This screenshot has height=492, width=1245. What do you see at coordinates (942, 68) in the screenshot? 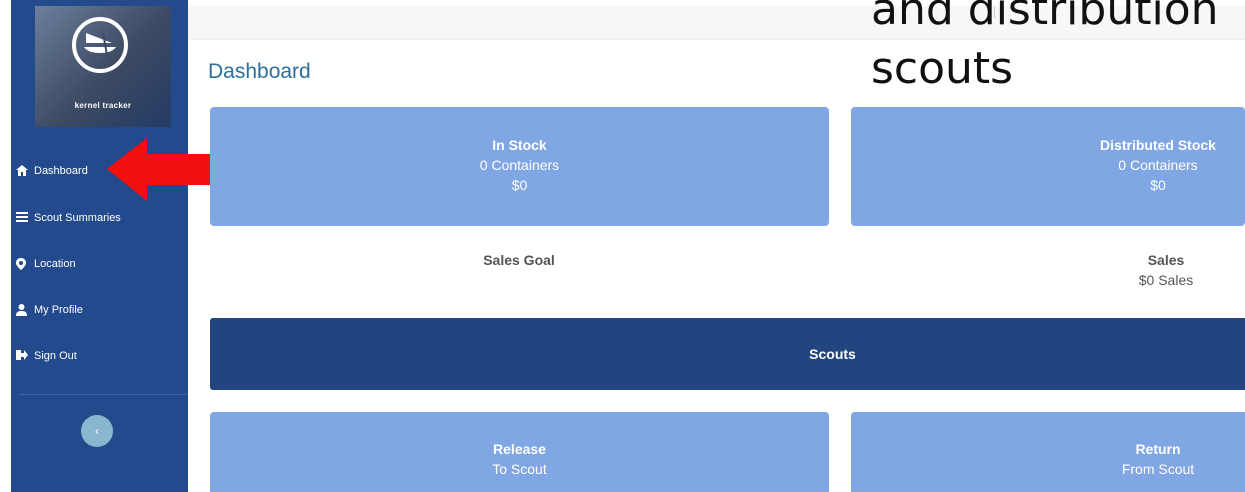
I see `overlay-caption-line2: scouts` at bounding box center [942, 68].